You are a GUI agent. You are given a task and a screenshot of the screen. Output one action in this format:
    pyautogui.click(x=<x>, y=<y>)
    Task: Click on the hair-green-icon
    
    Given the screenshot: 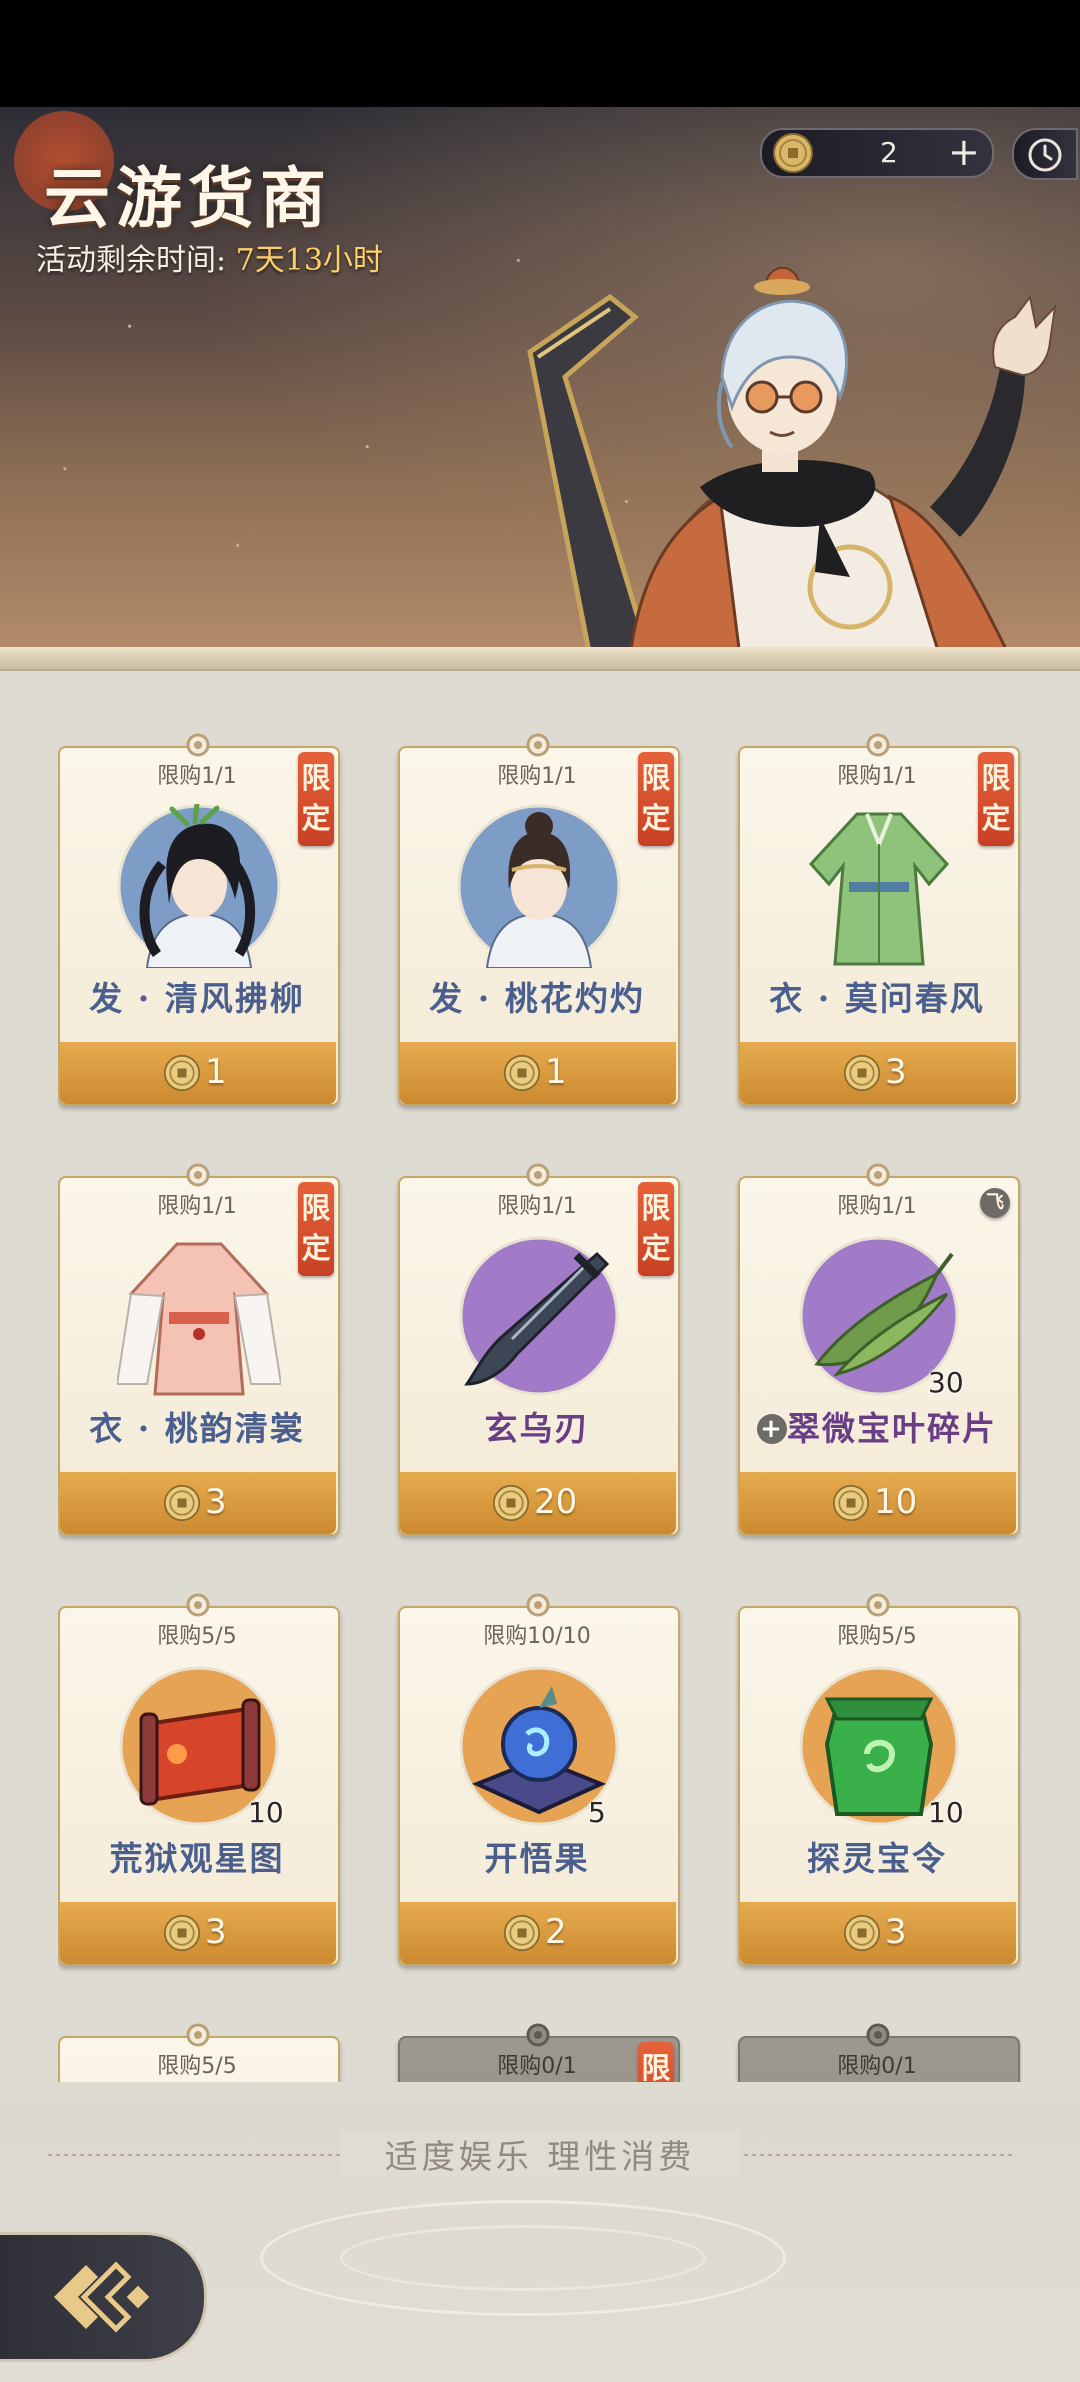 What is the action you would take?
    pyautogui.click(x=199, y=886)
    